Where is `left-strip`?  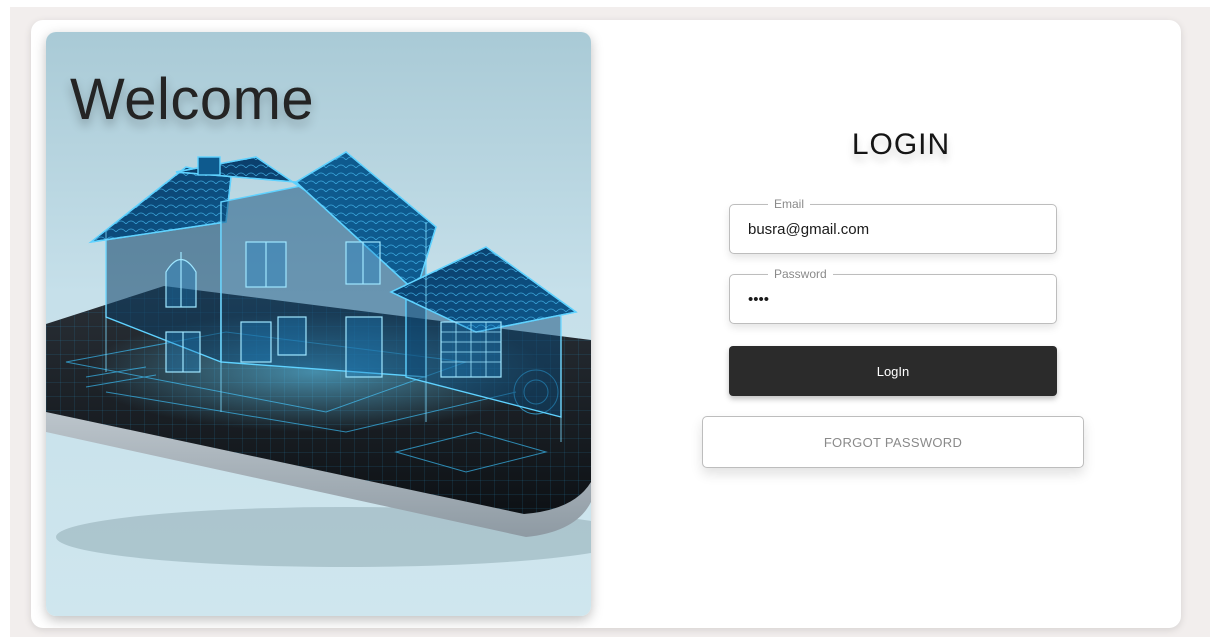
left-strip is located at coordinates (5, 318).